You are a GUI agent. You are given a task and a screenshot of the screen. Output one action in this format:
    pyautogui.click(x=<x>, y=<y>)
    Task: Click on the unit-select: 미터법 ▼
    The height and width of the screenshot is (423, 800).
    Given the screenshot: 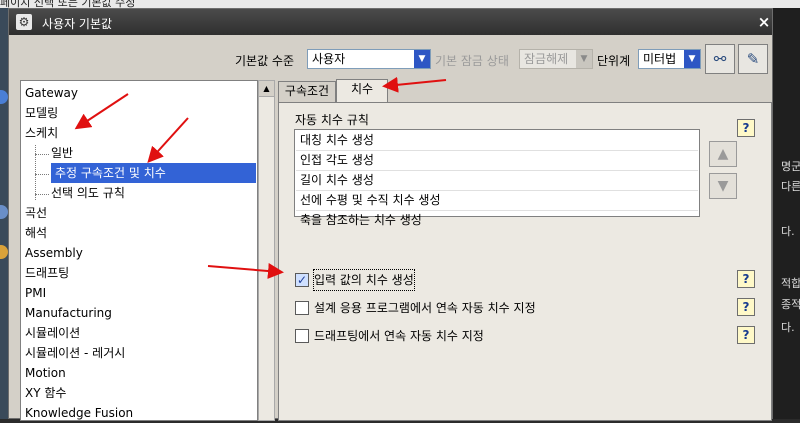 What is the action you would take?
    pyautogui.click(x=669, y=59)
    